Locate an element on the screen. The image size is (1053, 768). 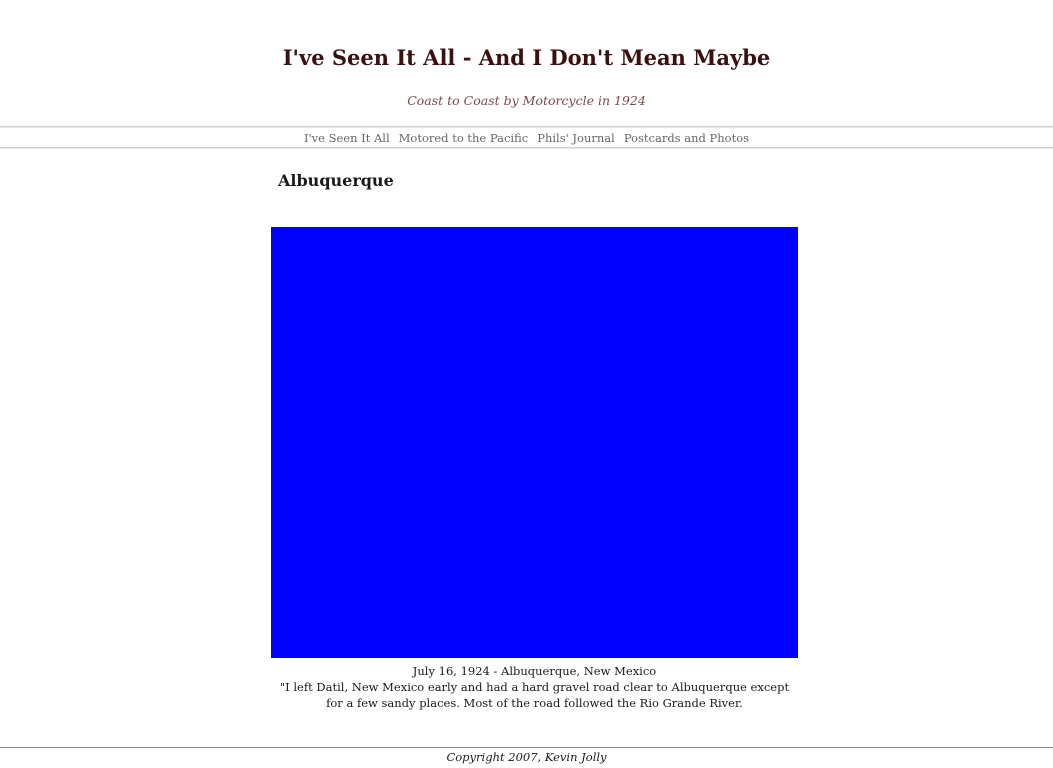
nav-divider-bottom is located at coordinates (526, 148).